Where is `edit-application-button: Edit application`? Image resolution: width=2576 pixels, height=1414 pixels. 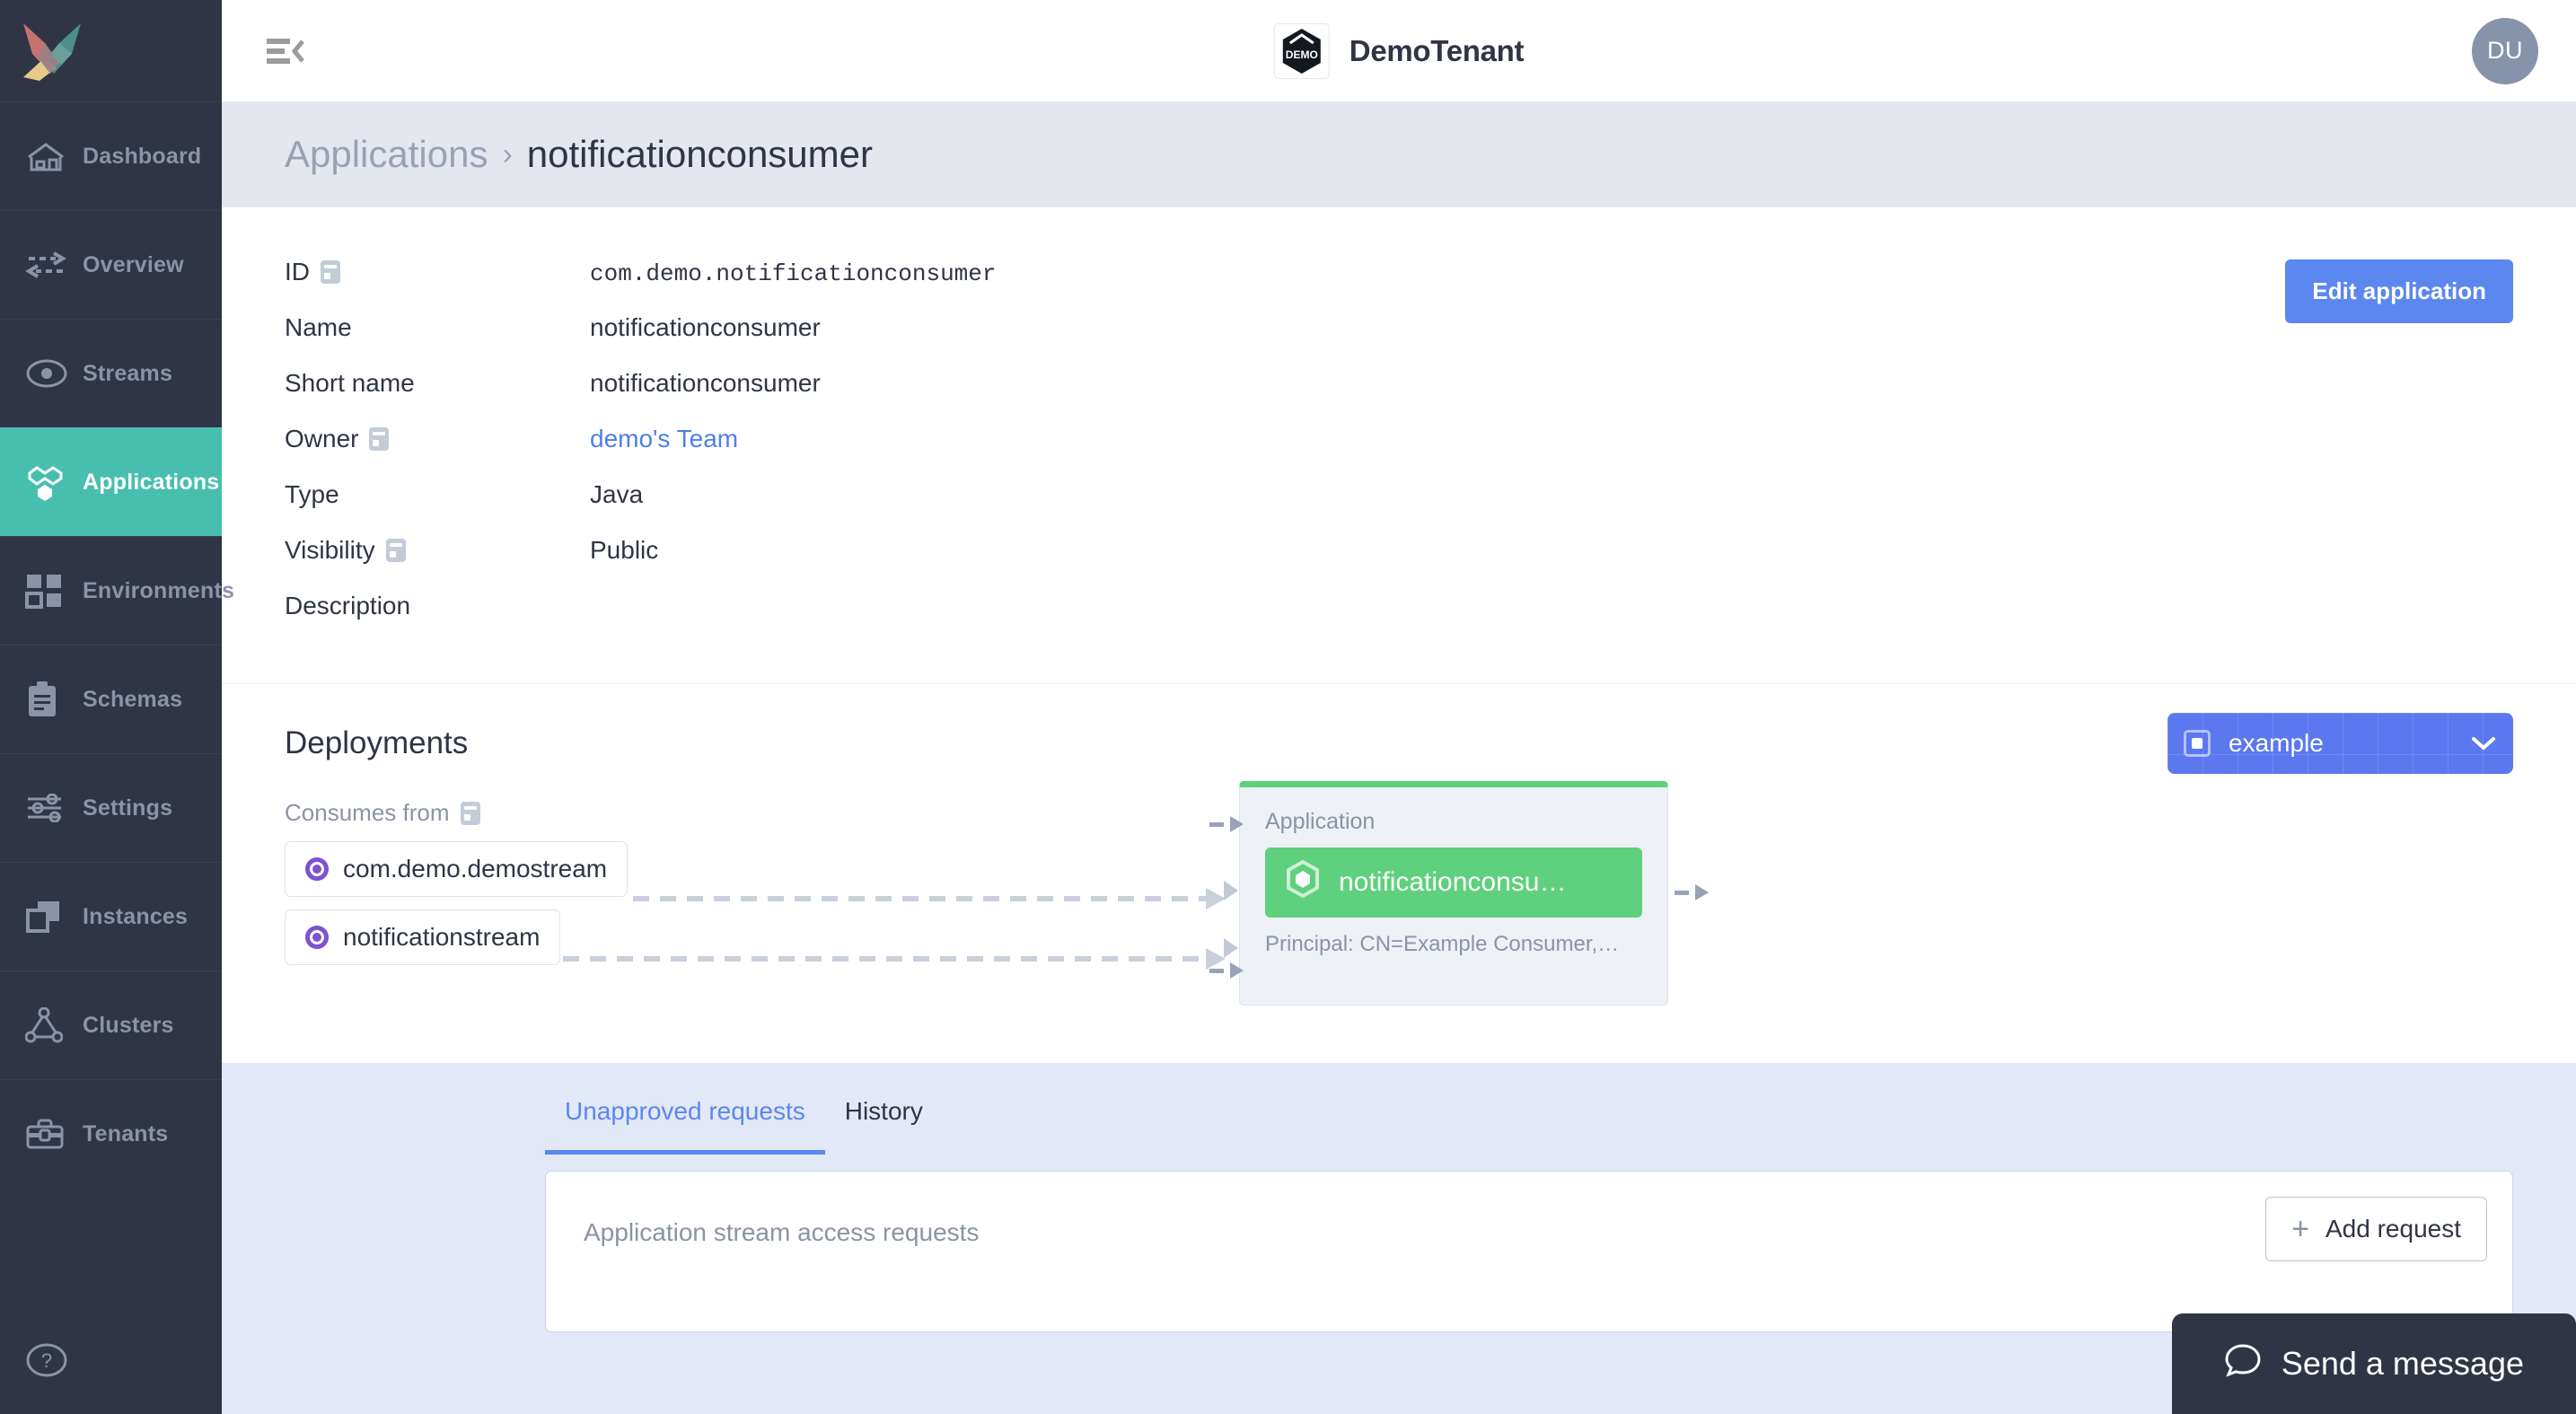
edit-application-button: Edit application is located at coordinates (2399, 291).